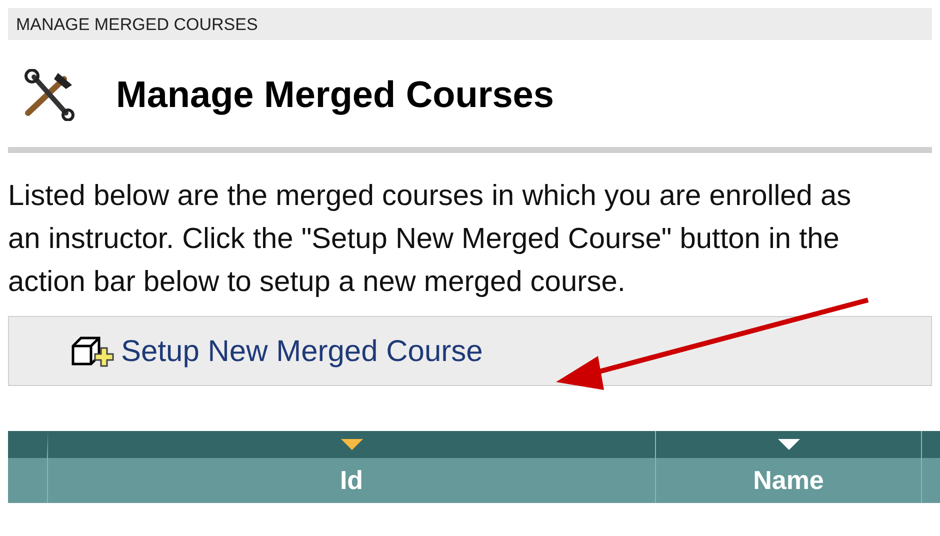  What do you see at coordinates (94, 351) in the screenshot?
I see `add-box-icon` at bounding box center [94, 351].